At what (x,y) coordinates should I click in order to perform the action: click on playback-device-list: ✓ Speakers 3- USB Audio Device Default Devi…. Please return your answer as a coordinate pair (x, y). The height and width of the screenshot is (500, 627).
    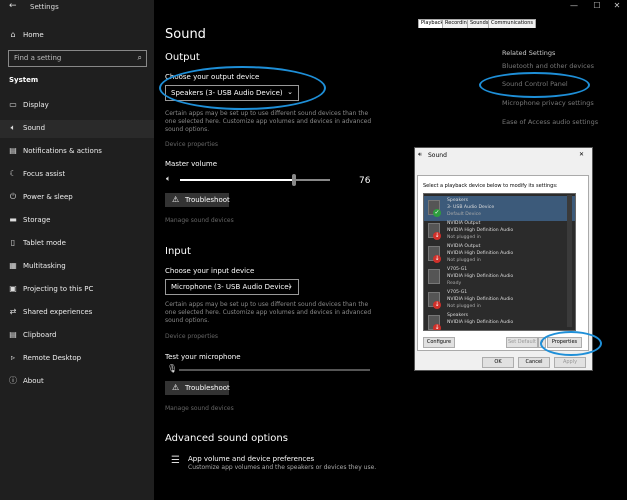
    Looking at the image, I should click on (499, 262).